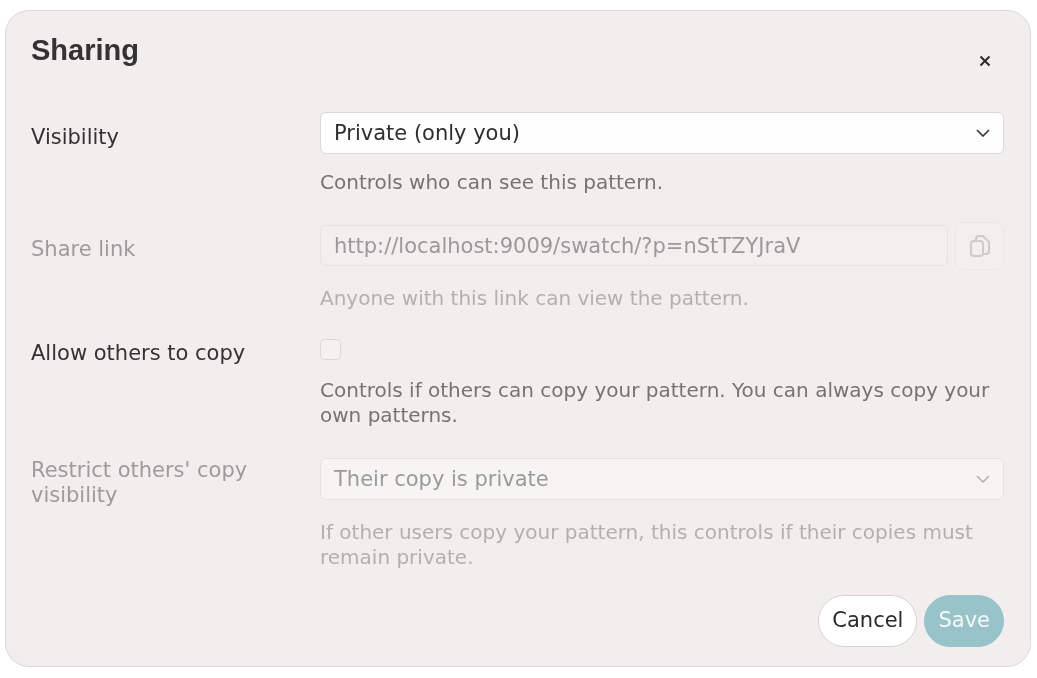 The image size is (1037, 678). I want to click on help-text: Controls if others can copy your pattern. You can always copy your own patterns., so click(655, 402).